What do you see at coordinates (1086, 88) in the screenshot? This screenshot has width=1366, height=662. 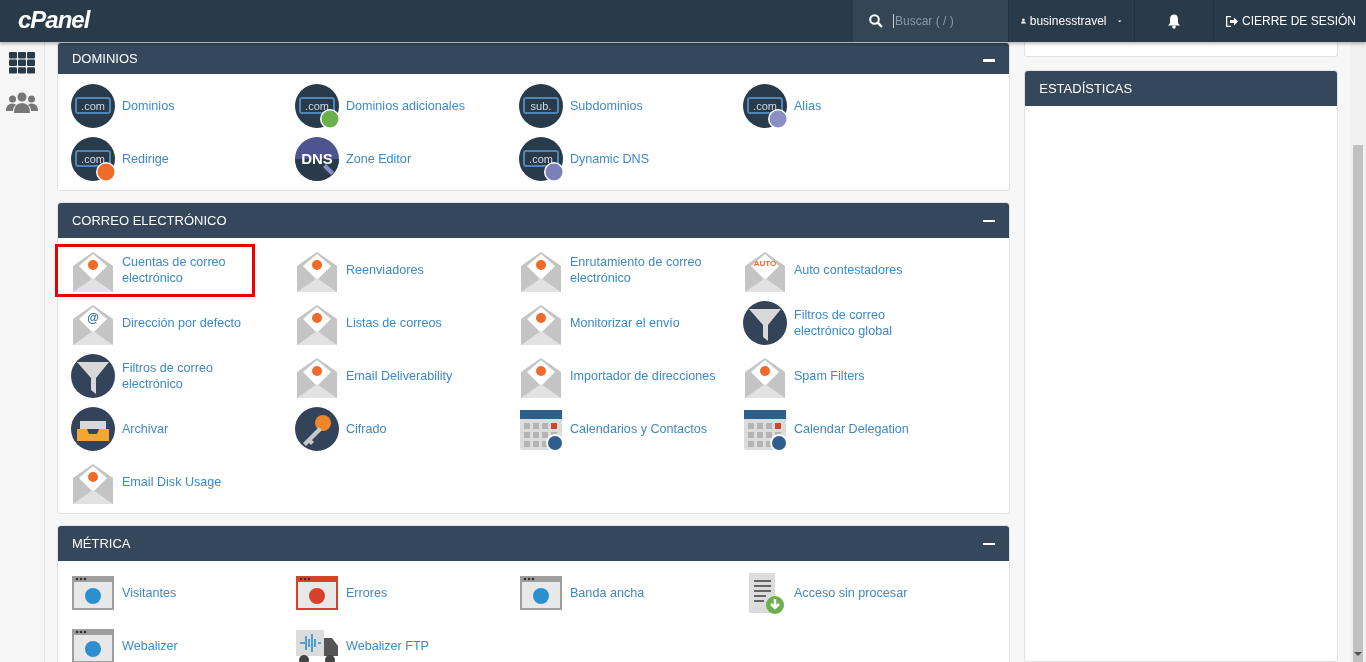 I see `panel-title: ESTADÍSTICAS` at bounding box center [1086, 88].